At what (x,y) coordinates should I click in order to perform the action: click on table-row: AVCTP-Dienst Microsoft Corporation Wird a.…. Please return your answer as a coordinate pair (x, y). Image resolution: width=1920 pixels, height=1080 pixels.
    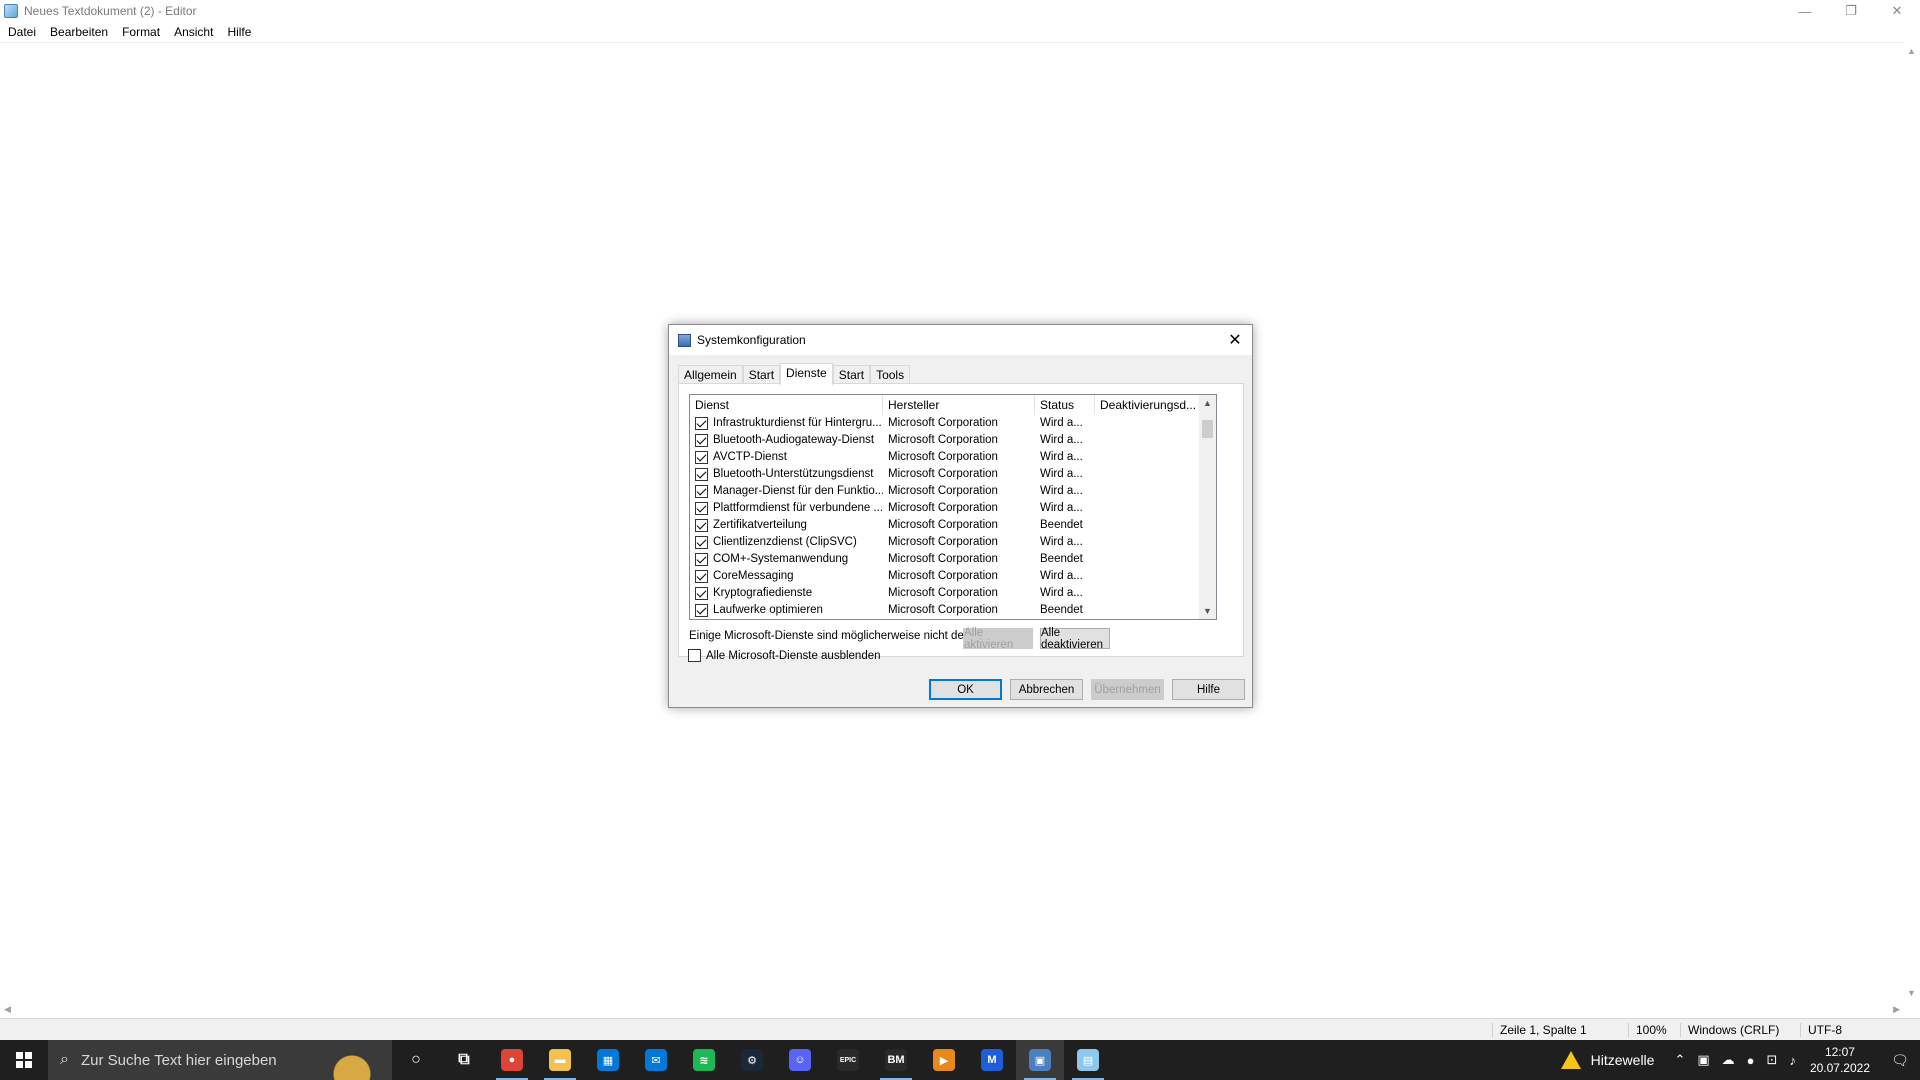
    Looking at the image, I should click on (945, 457).